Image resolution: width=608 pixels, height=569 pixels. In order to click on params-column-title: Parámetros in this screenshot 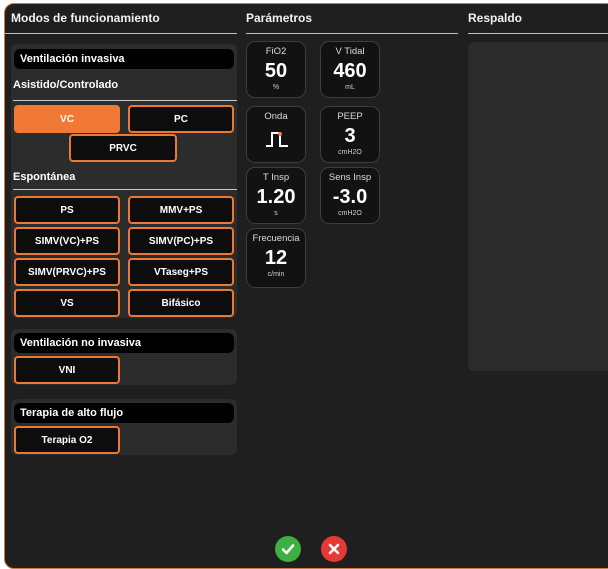, I will do `click(279, 18)`.